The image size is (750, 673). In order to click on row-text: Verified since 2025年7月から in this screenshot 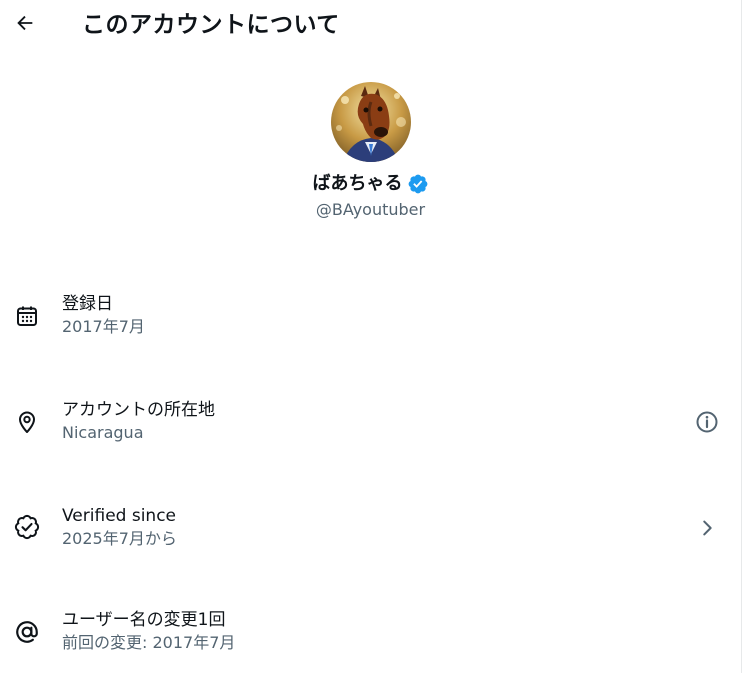, I will do `click(119, 527)`.